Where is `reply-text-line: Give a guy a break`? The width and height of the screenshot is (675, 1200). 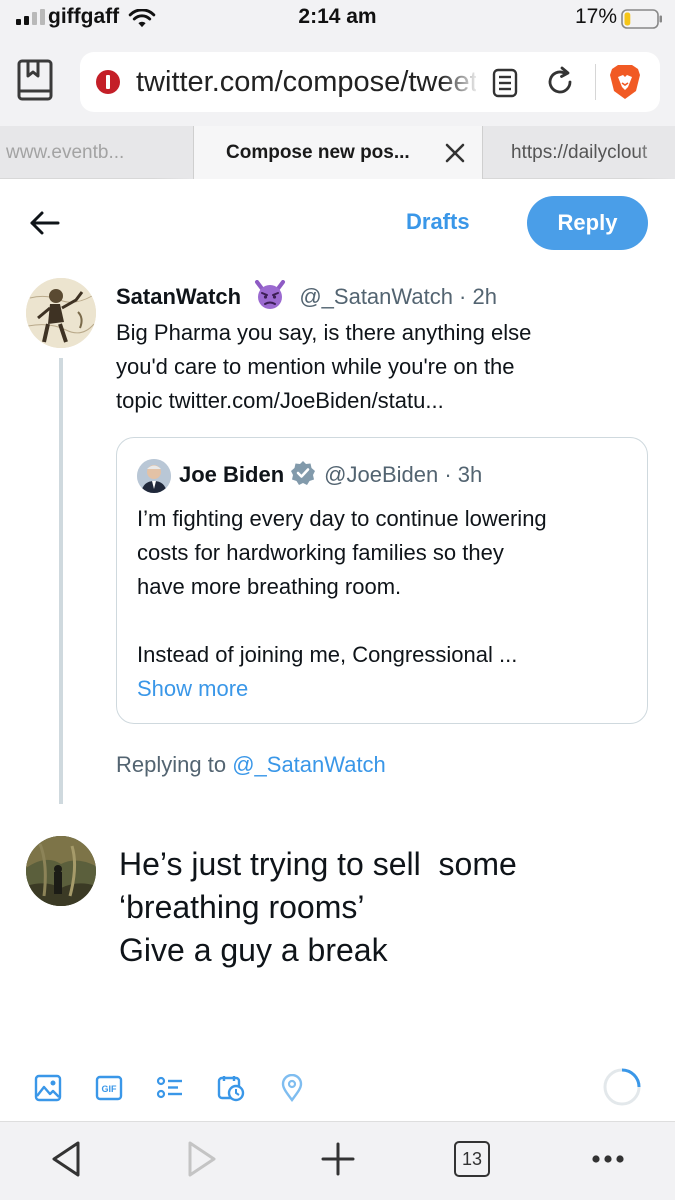 reply-text-line: Give a guy a break is located at coordinates (253, 950).